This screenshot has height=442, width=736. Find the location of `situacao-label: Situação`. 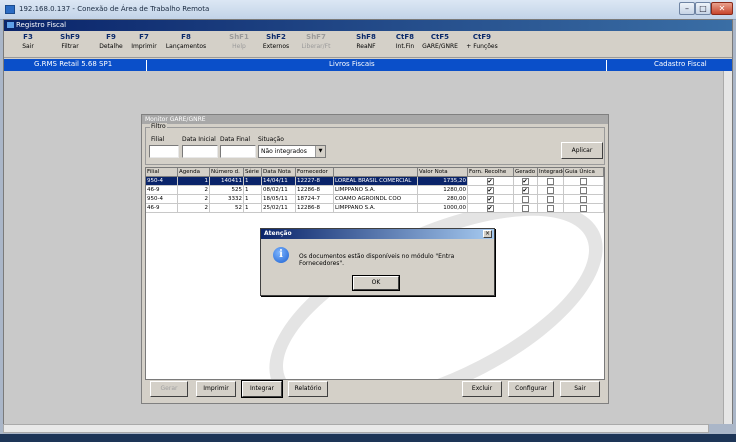

situacao-label: Situação is located at coordinates (271, 139).